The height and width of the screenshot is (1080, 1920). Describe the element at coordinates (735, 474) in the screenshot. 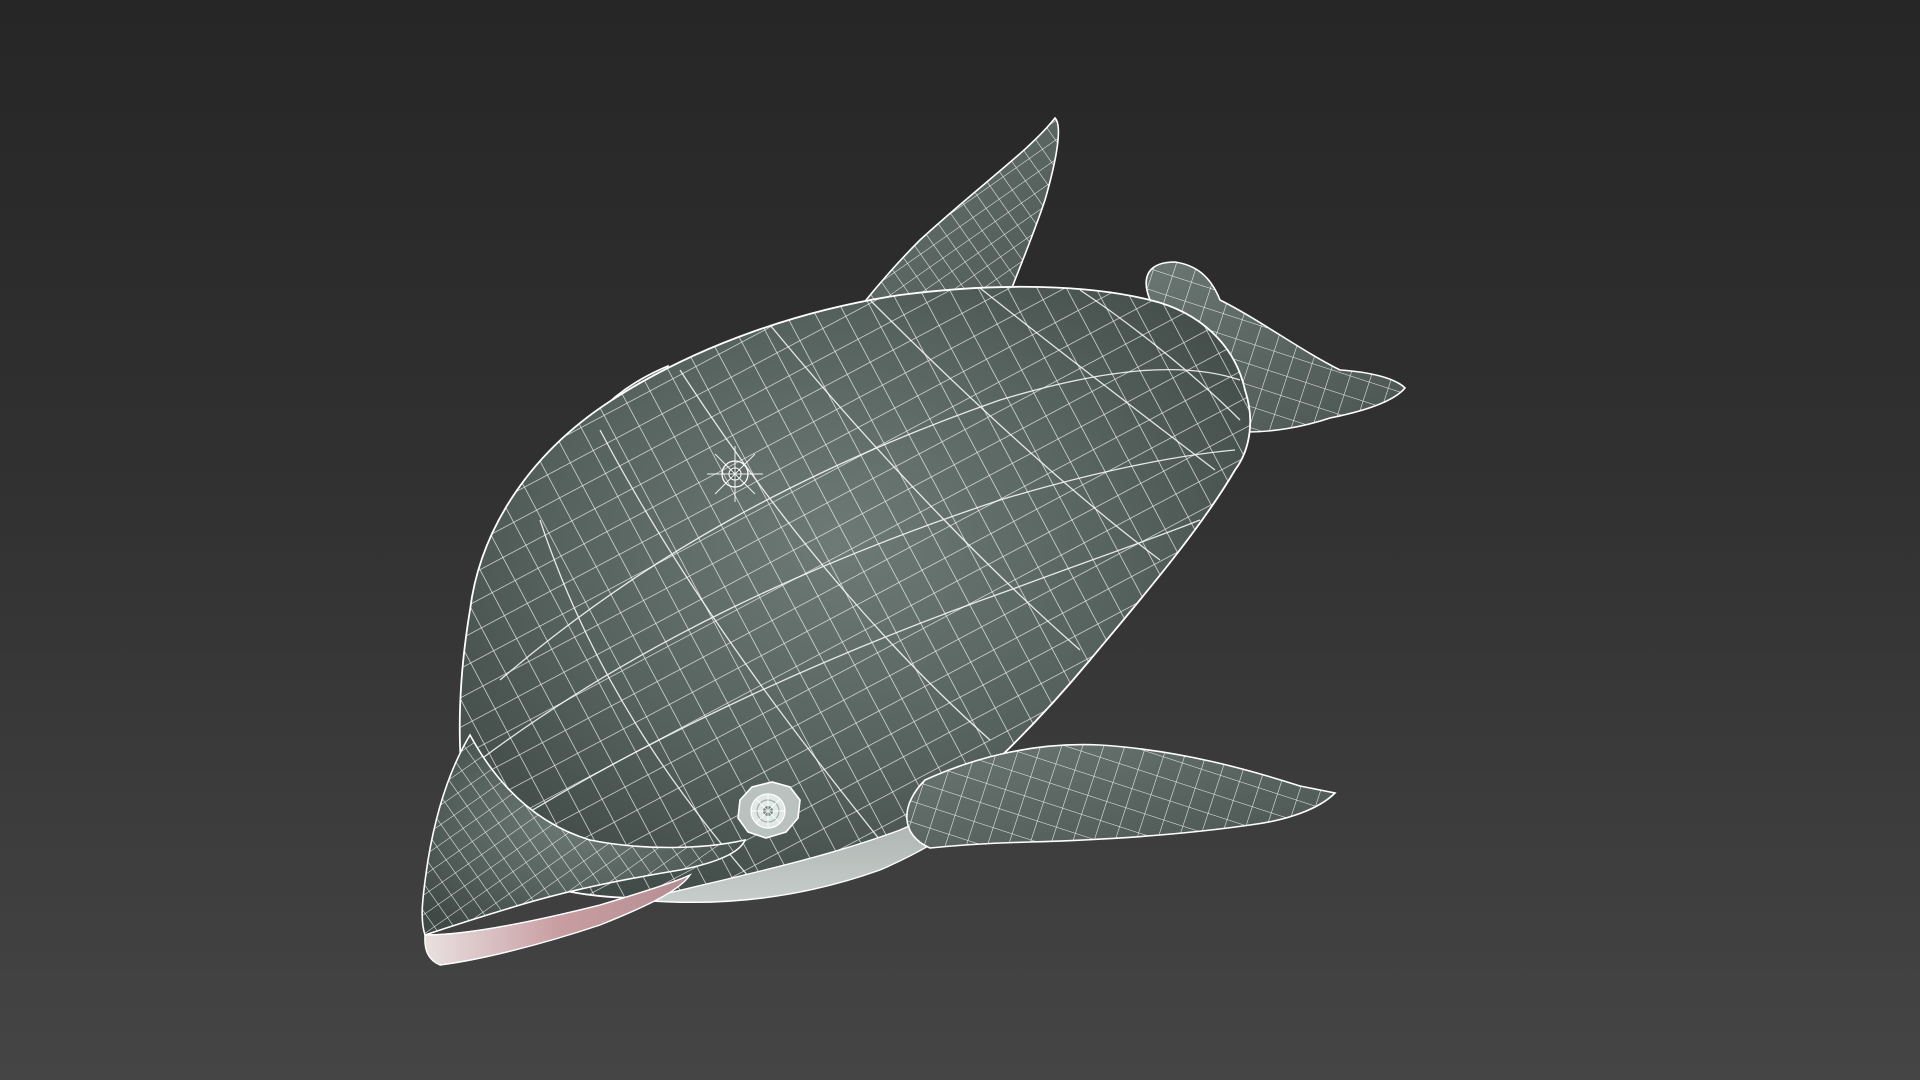

I see `blowhole` at that location.